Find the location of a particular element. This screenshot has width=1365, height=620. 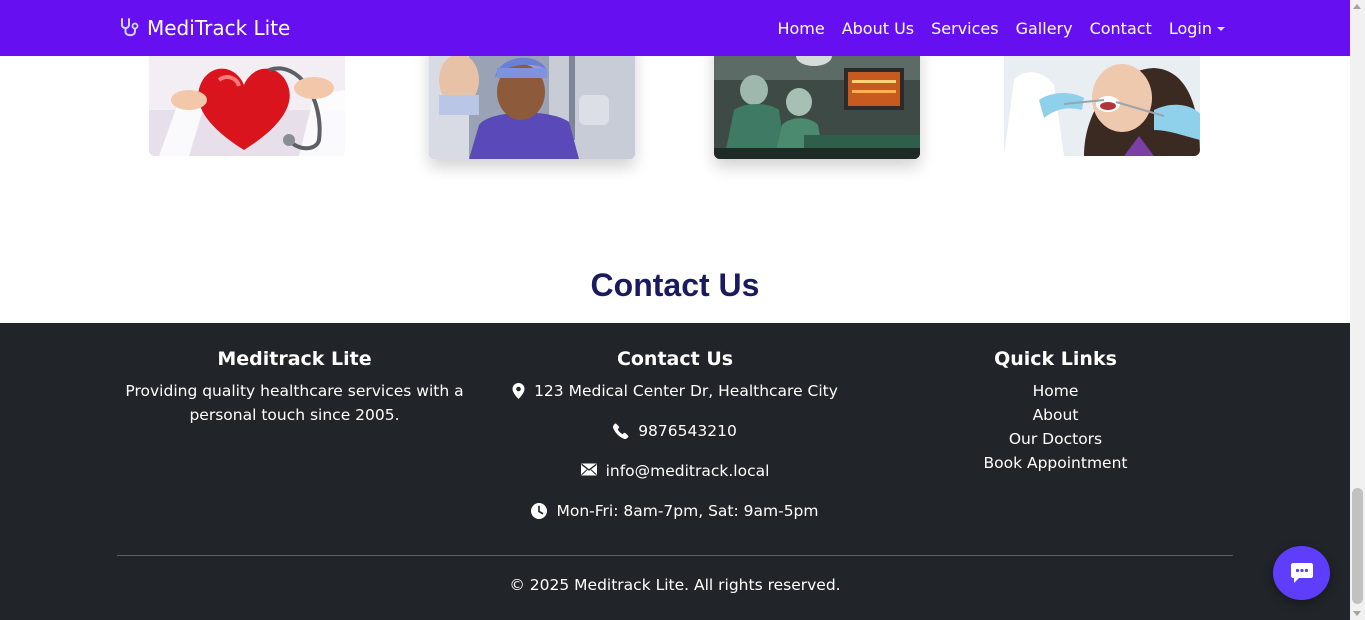

quick-link-our-doctors: Our Doctors is located at coordinates (1055, 439).